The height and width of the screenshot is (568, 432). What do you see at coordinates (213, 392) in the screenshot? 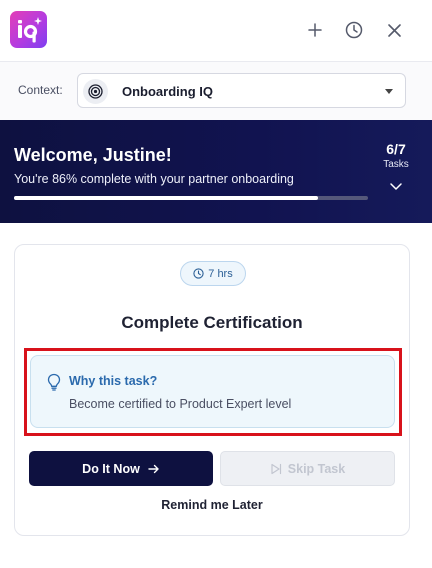
I see `highlight-outline` at bounding box center [213, 392].